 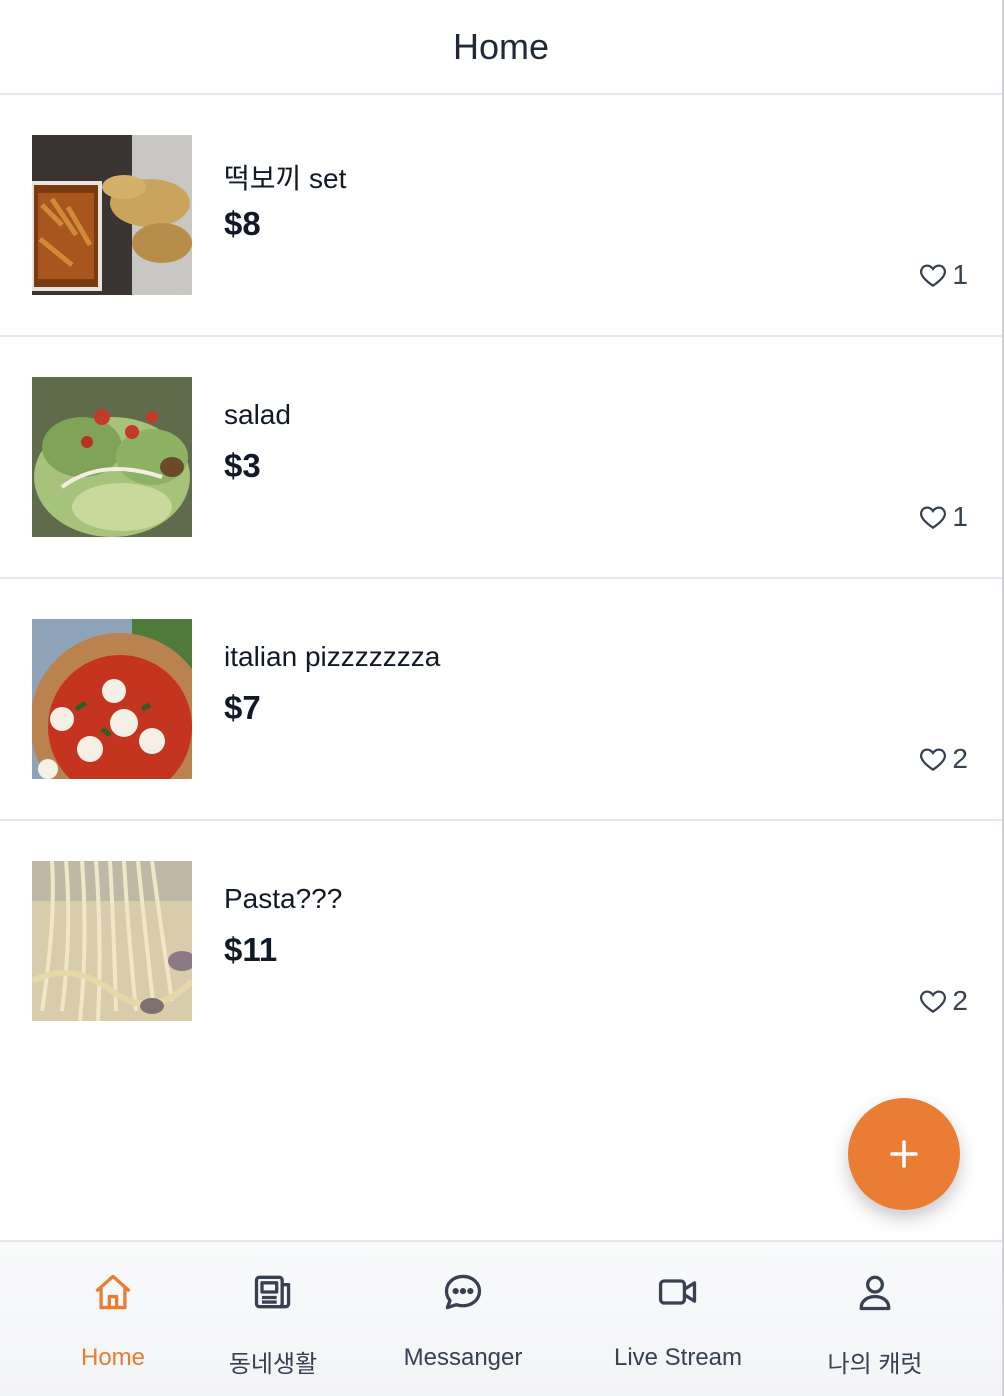 I want to click on product-price: $8, so click(x=242, y=223).